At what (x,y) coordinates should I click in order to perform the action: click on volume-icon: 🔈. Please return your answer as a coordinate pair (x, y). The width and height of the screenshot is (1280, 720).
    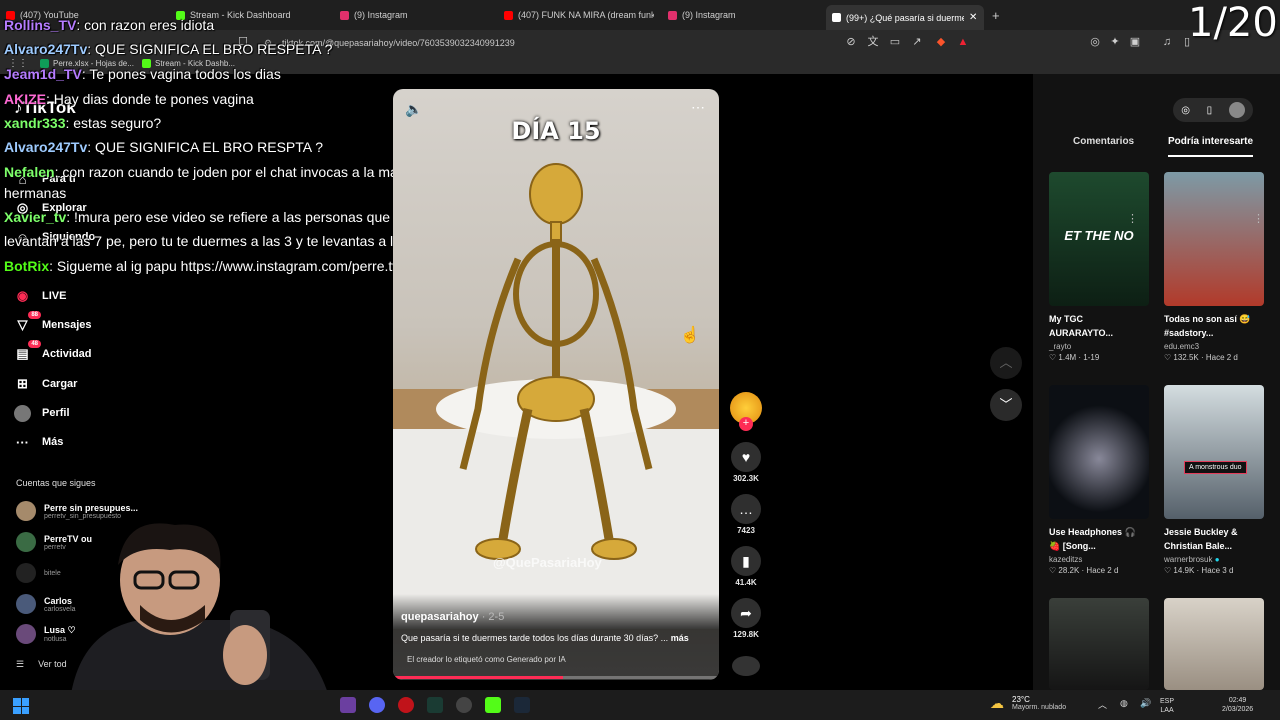
    Looking at the image, I should click on (413, 109).